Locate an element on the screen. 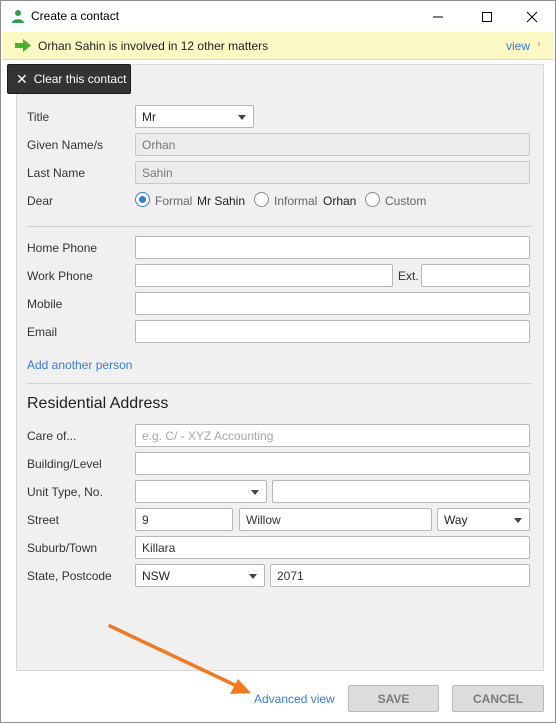 The height and width of the screenshot is (724, 556). title-select: Mr is located at coordinates (194, 116).